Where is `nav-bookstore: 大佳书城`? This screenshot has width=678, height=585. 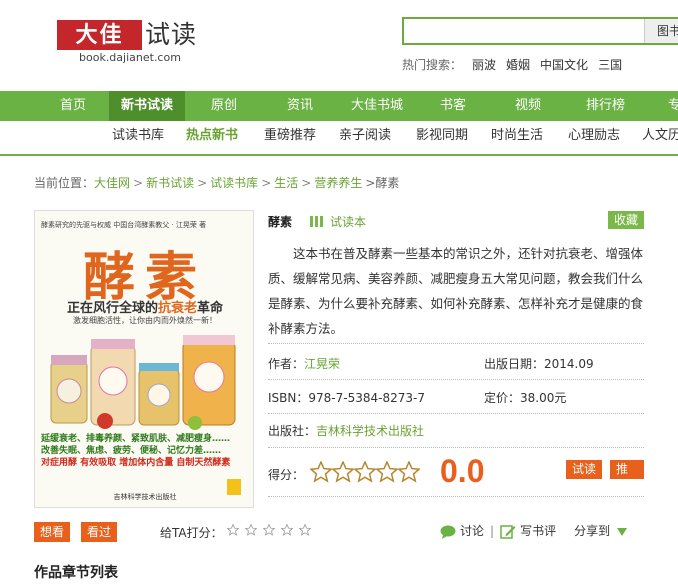 nav-bookstore: 大佳书城 is located at coordinates (377, 106).